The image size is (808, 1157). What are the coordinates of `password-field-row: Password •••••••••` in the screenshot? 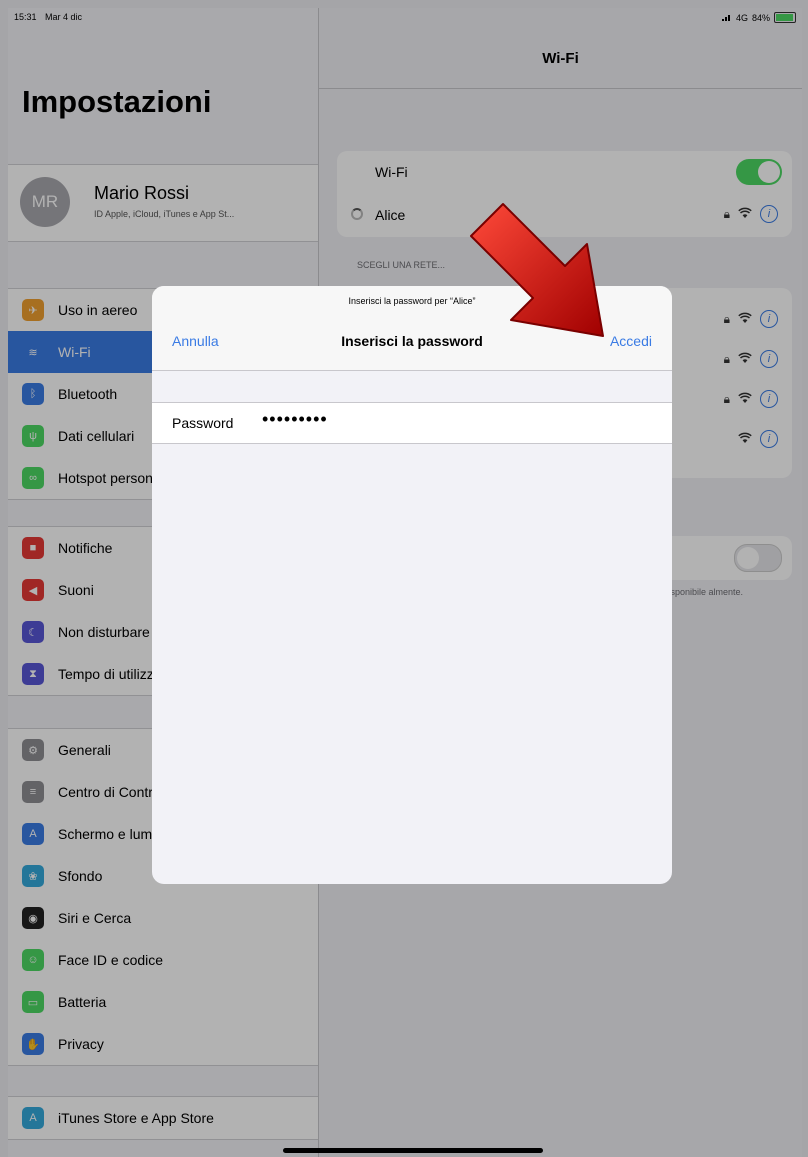 It's located at (412, 423).